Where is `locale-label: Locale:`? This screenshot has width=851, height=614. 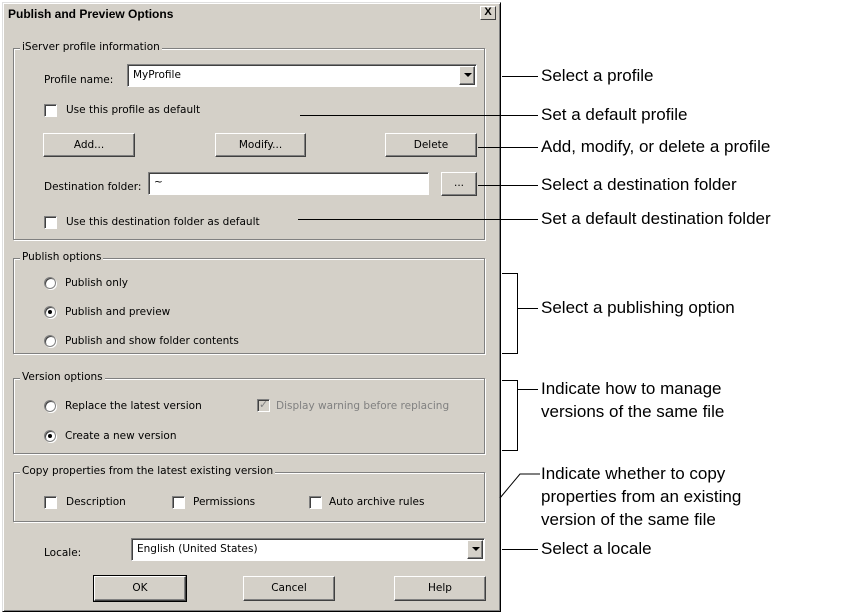 locale-label: Locale: is located at coordinates (63, 553).